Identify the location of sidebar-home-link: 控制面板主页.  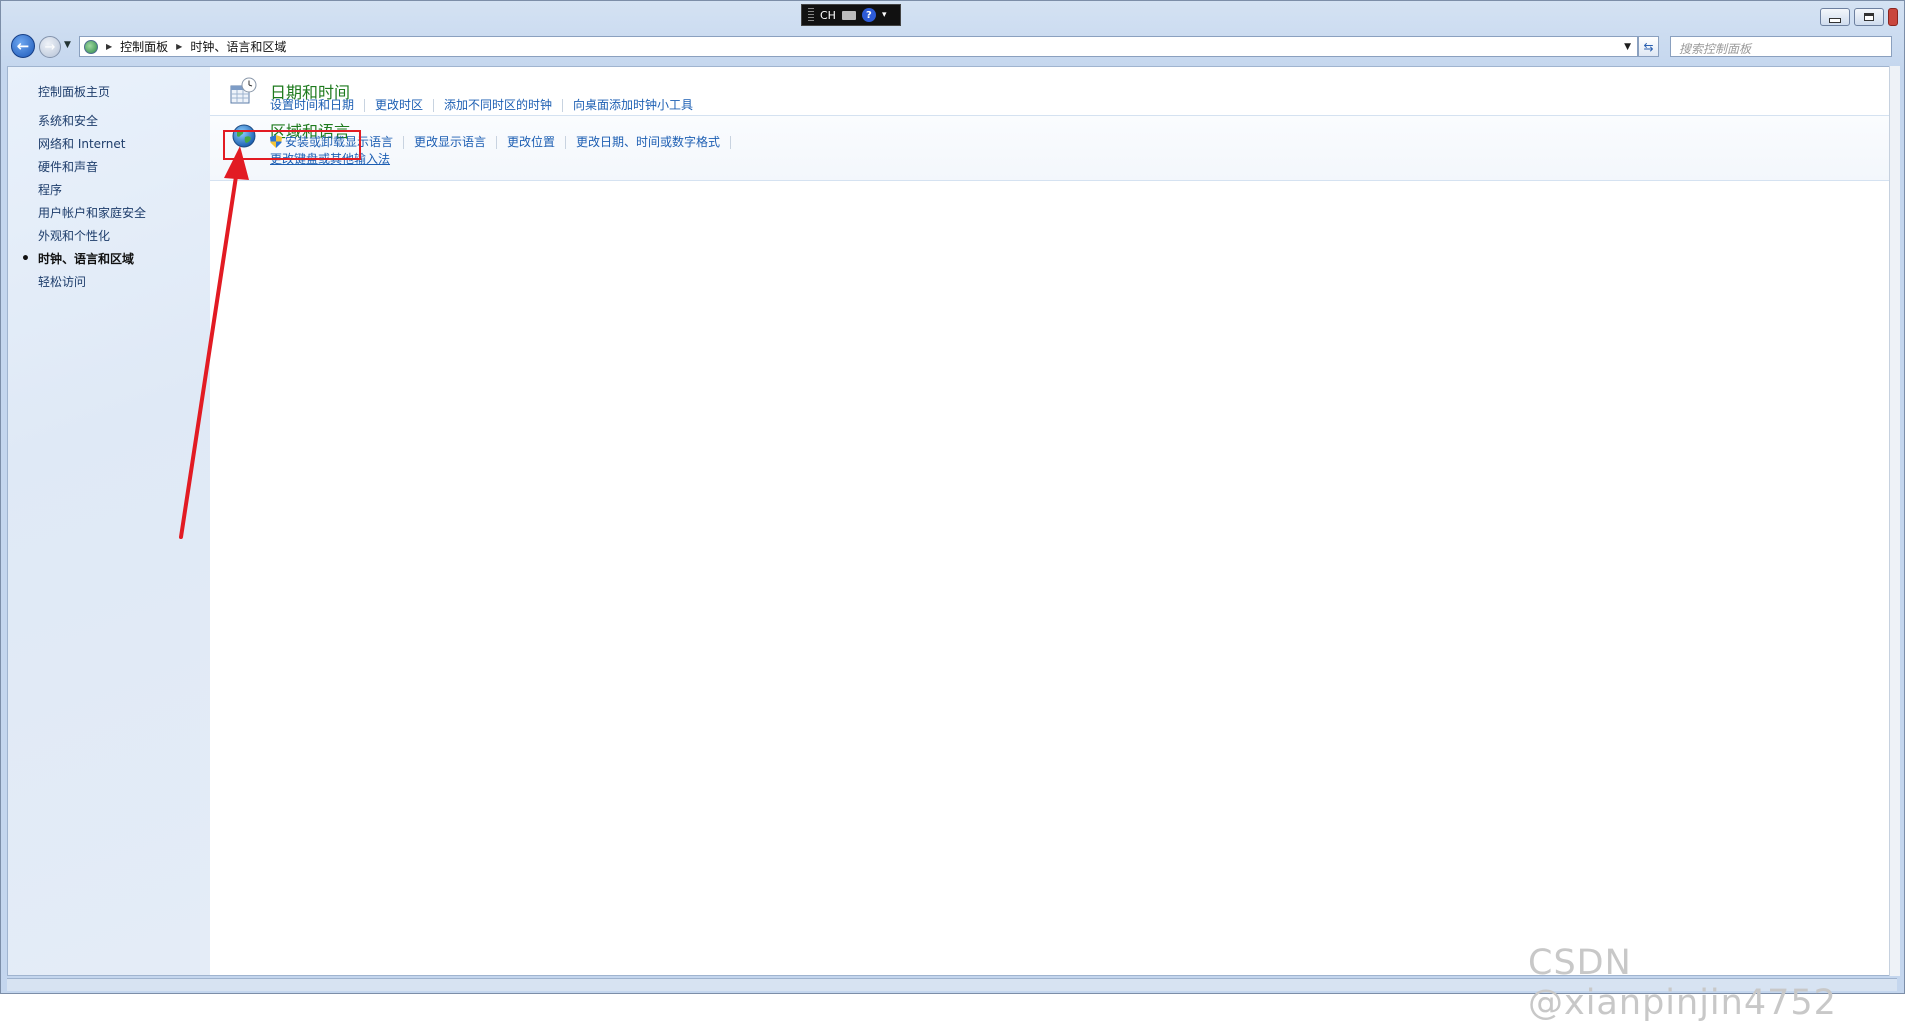
(74, 91).